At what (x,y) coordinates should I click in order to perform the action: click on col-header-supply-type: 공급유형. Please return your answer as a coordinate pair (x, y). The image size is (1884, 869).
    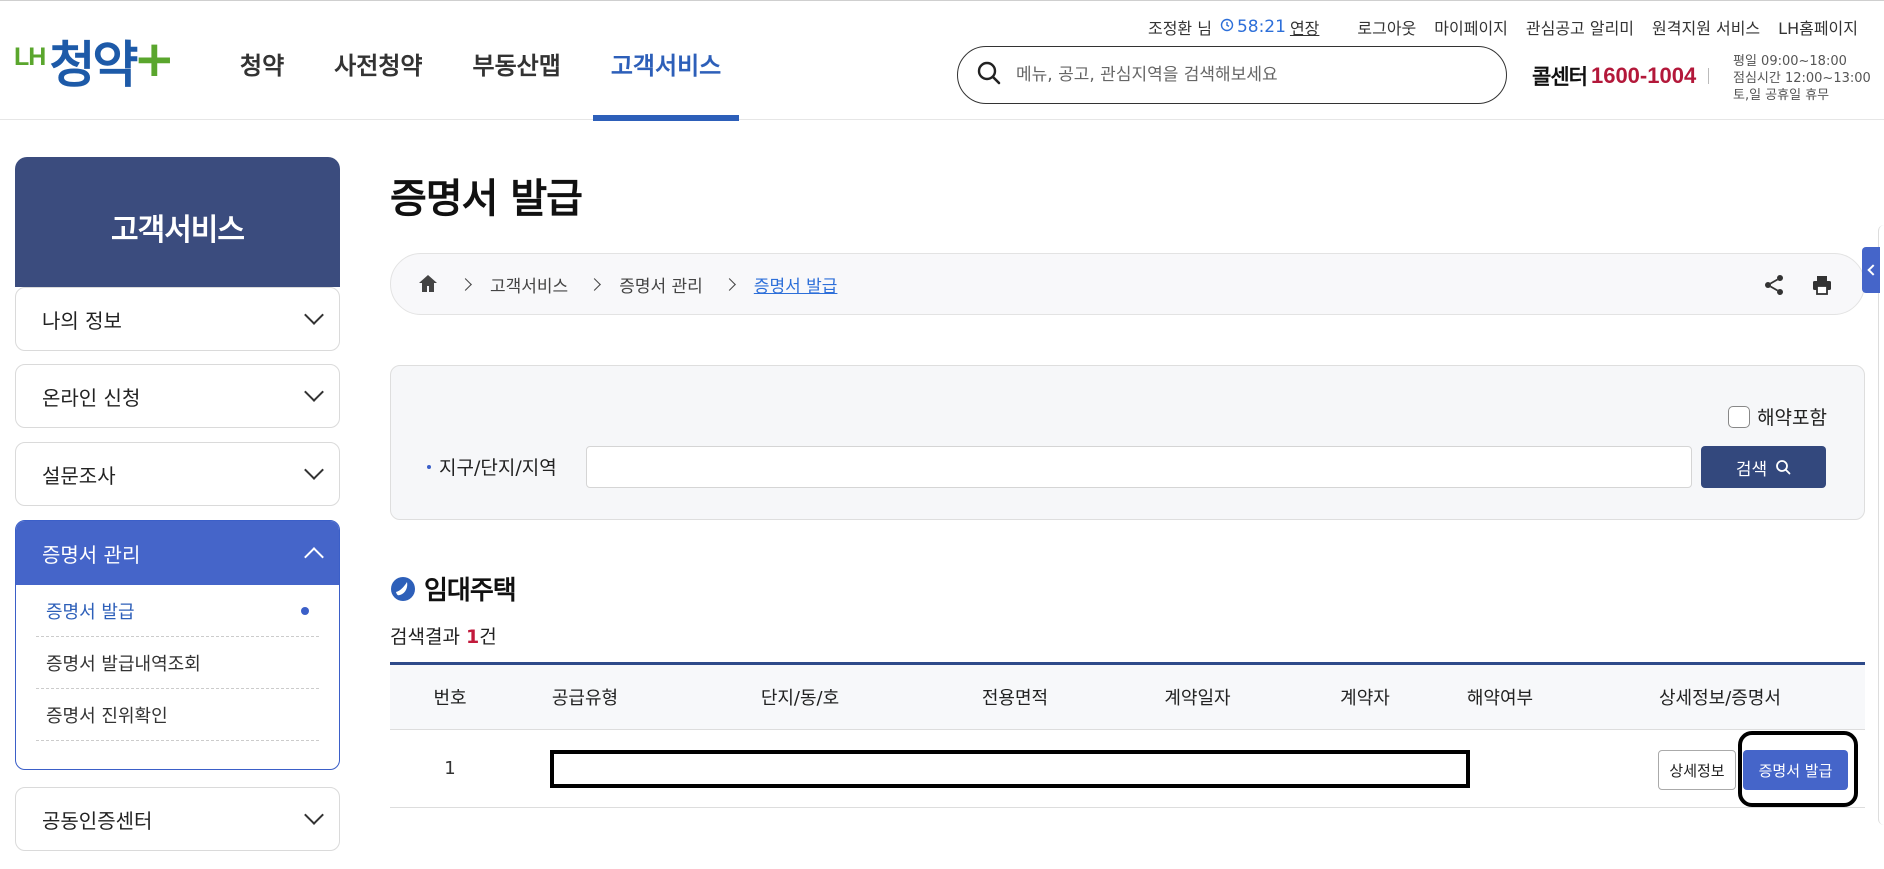
    Looking at the image, I should click on (585, 698).